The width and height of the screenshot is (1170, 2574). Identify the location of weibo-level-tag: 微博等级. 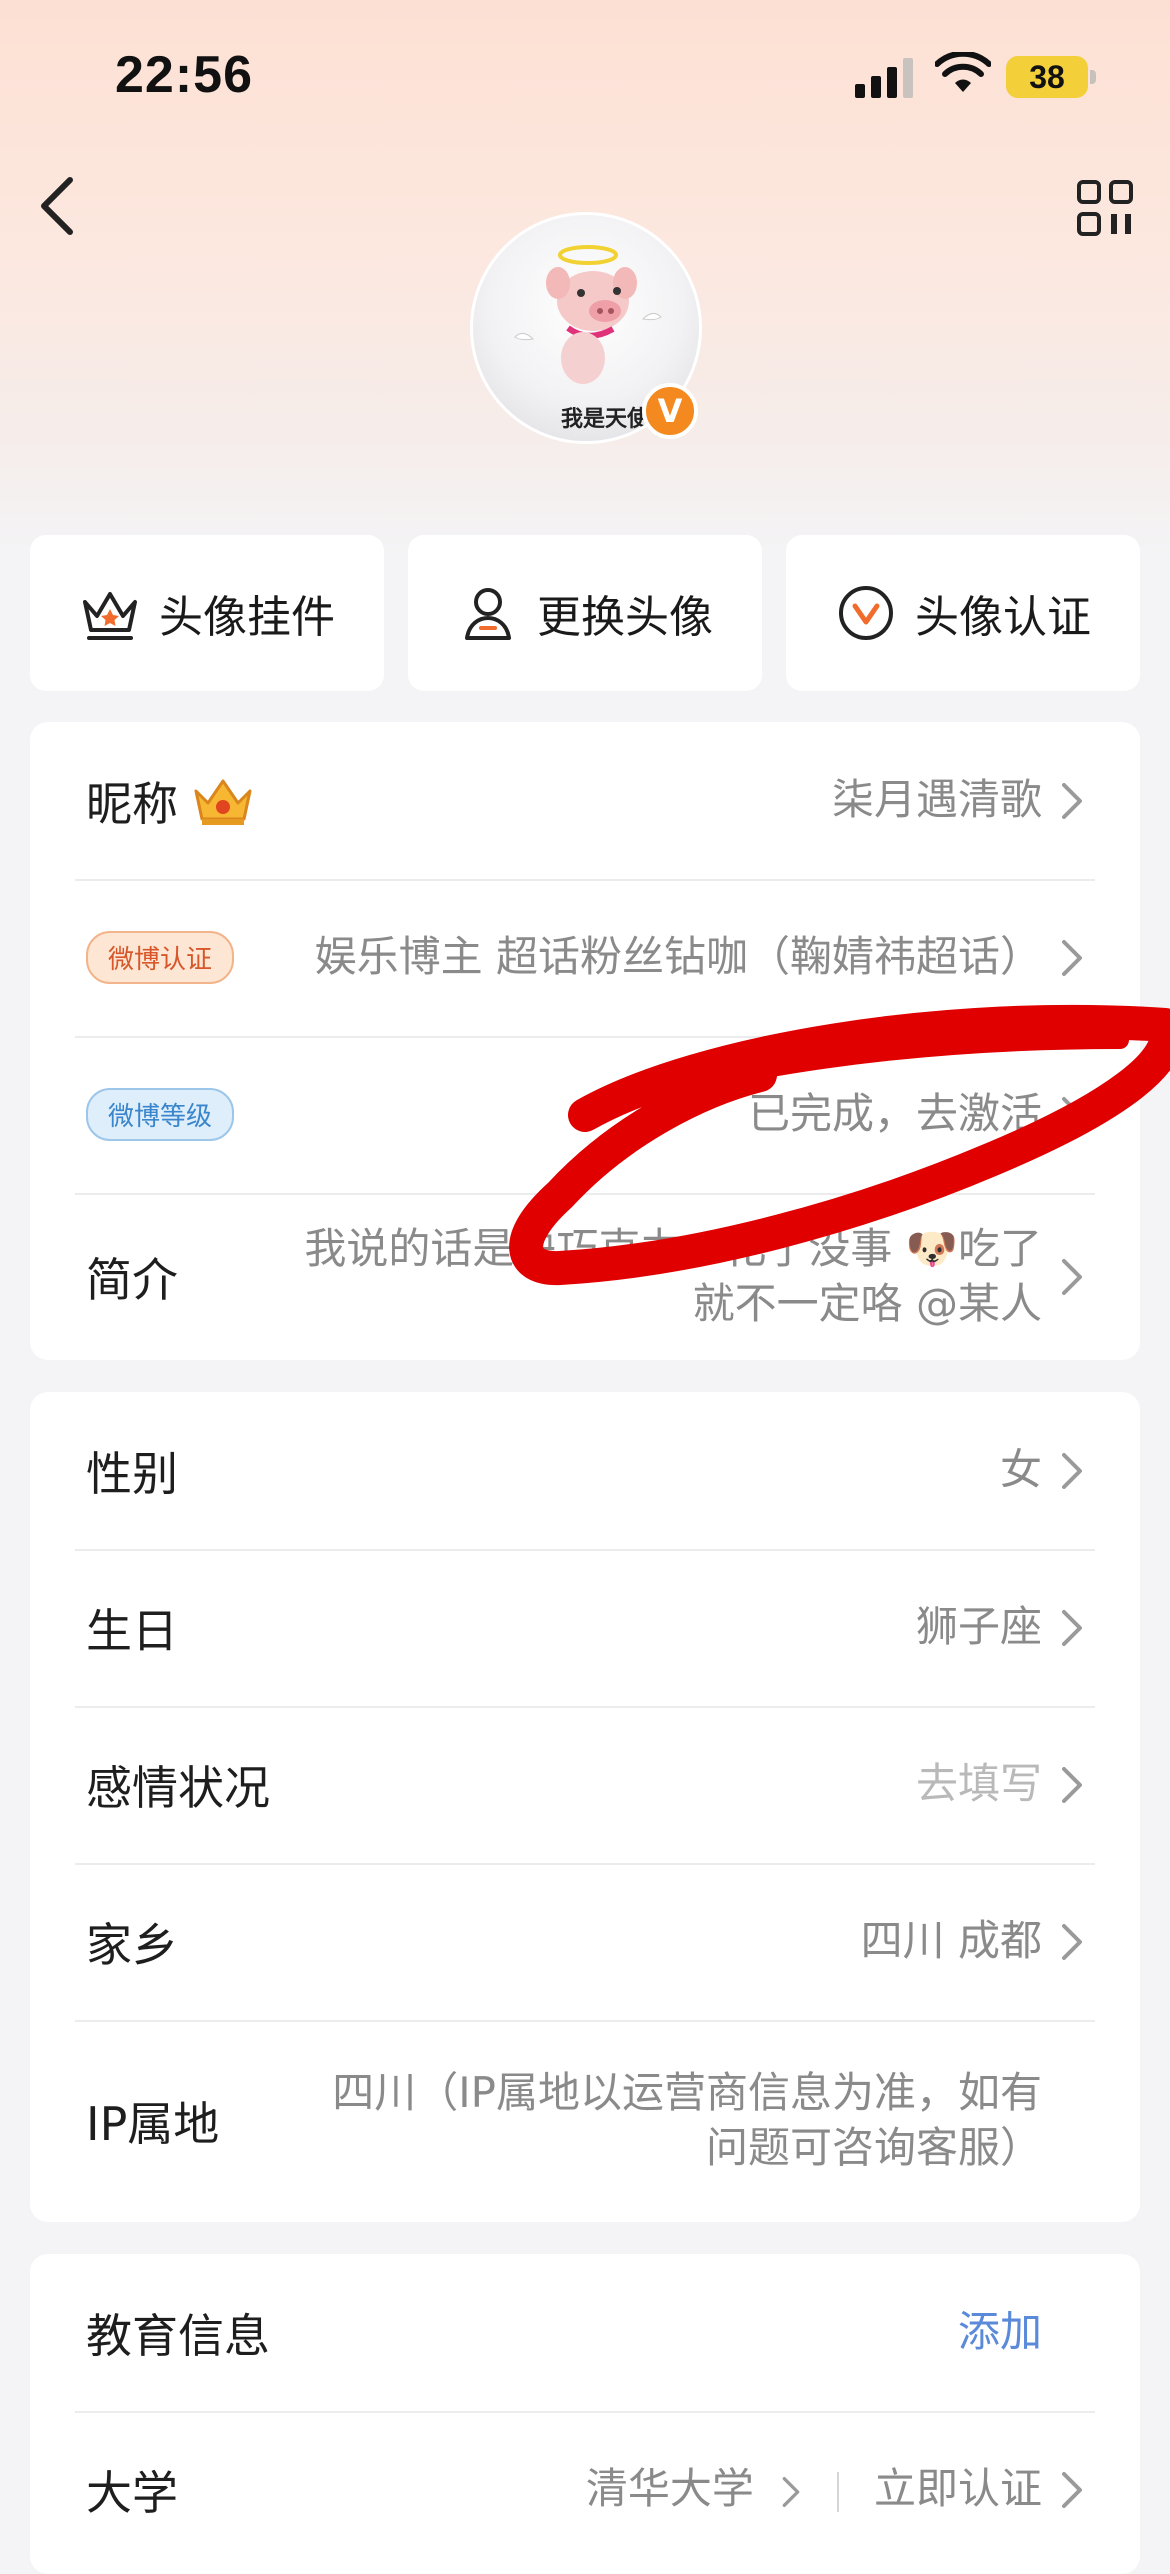
(160, 1114).